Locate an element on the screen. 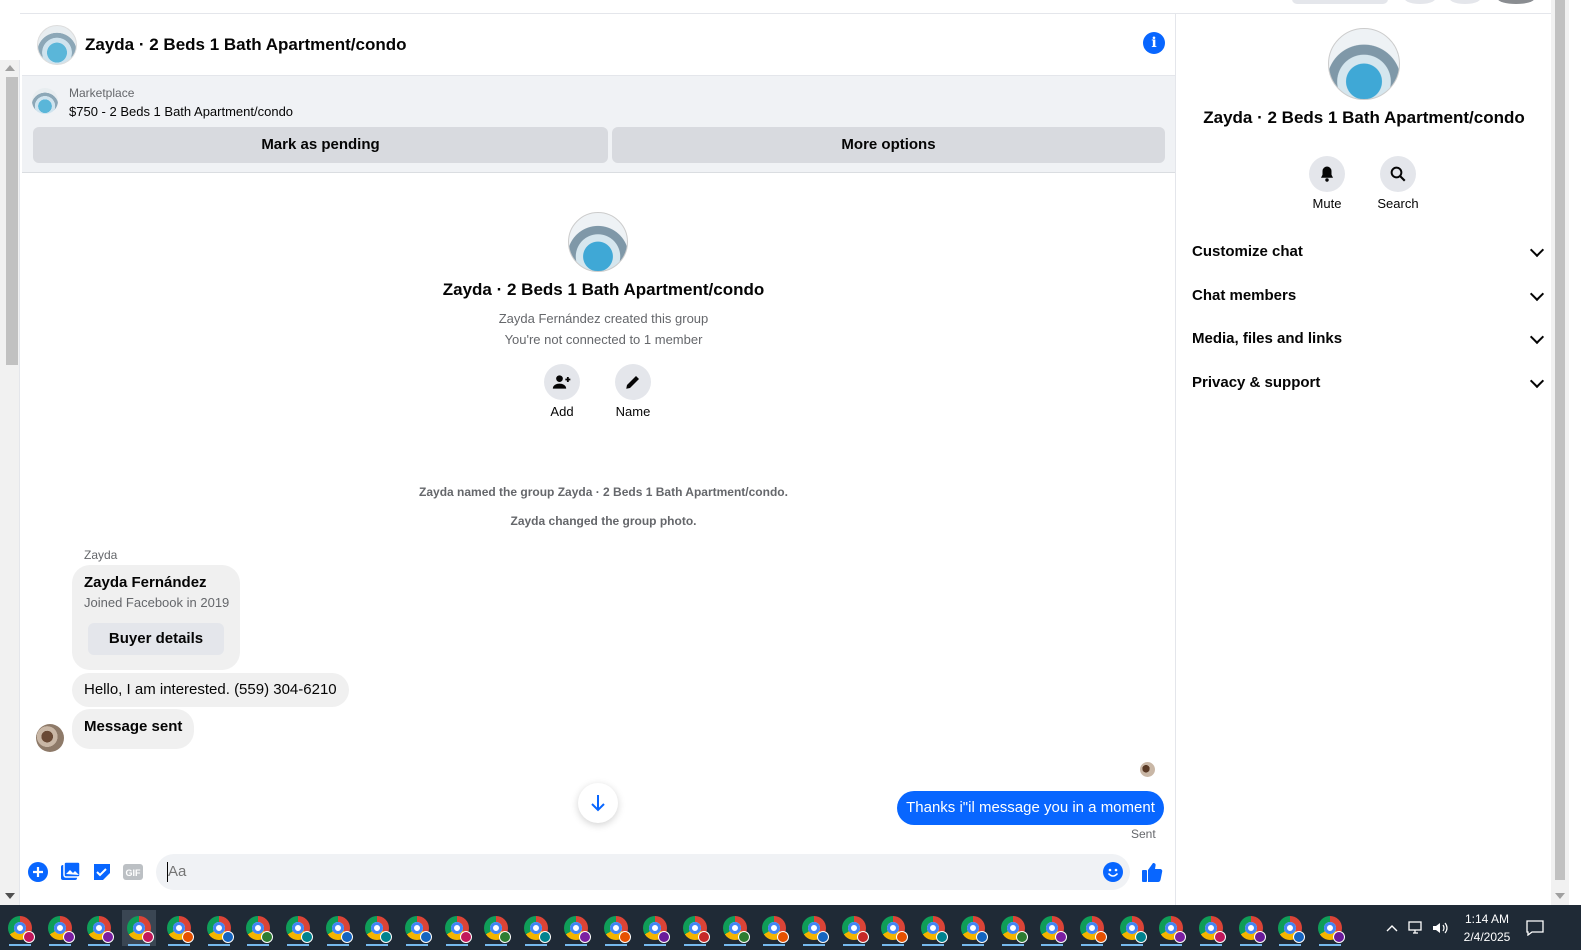 The width and height of the screenshot is (1581, 950). buyer-name: Zayda Fernández is located at coordinates (145, 582).